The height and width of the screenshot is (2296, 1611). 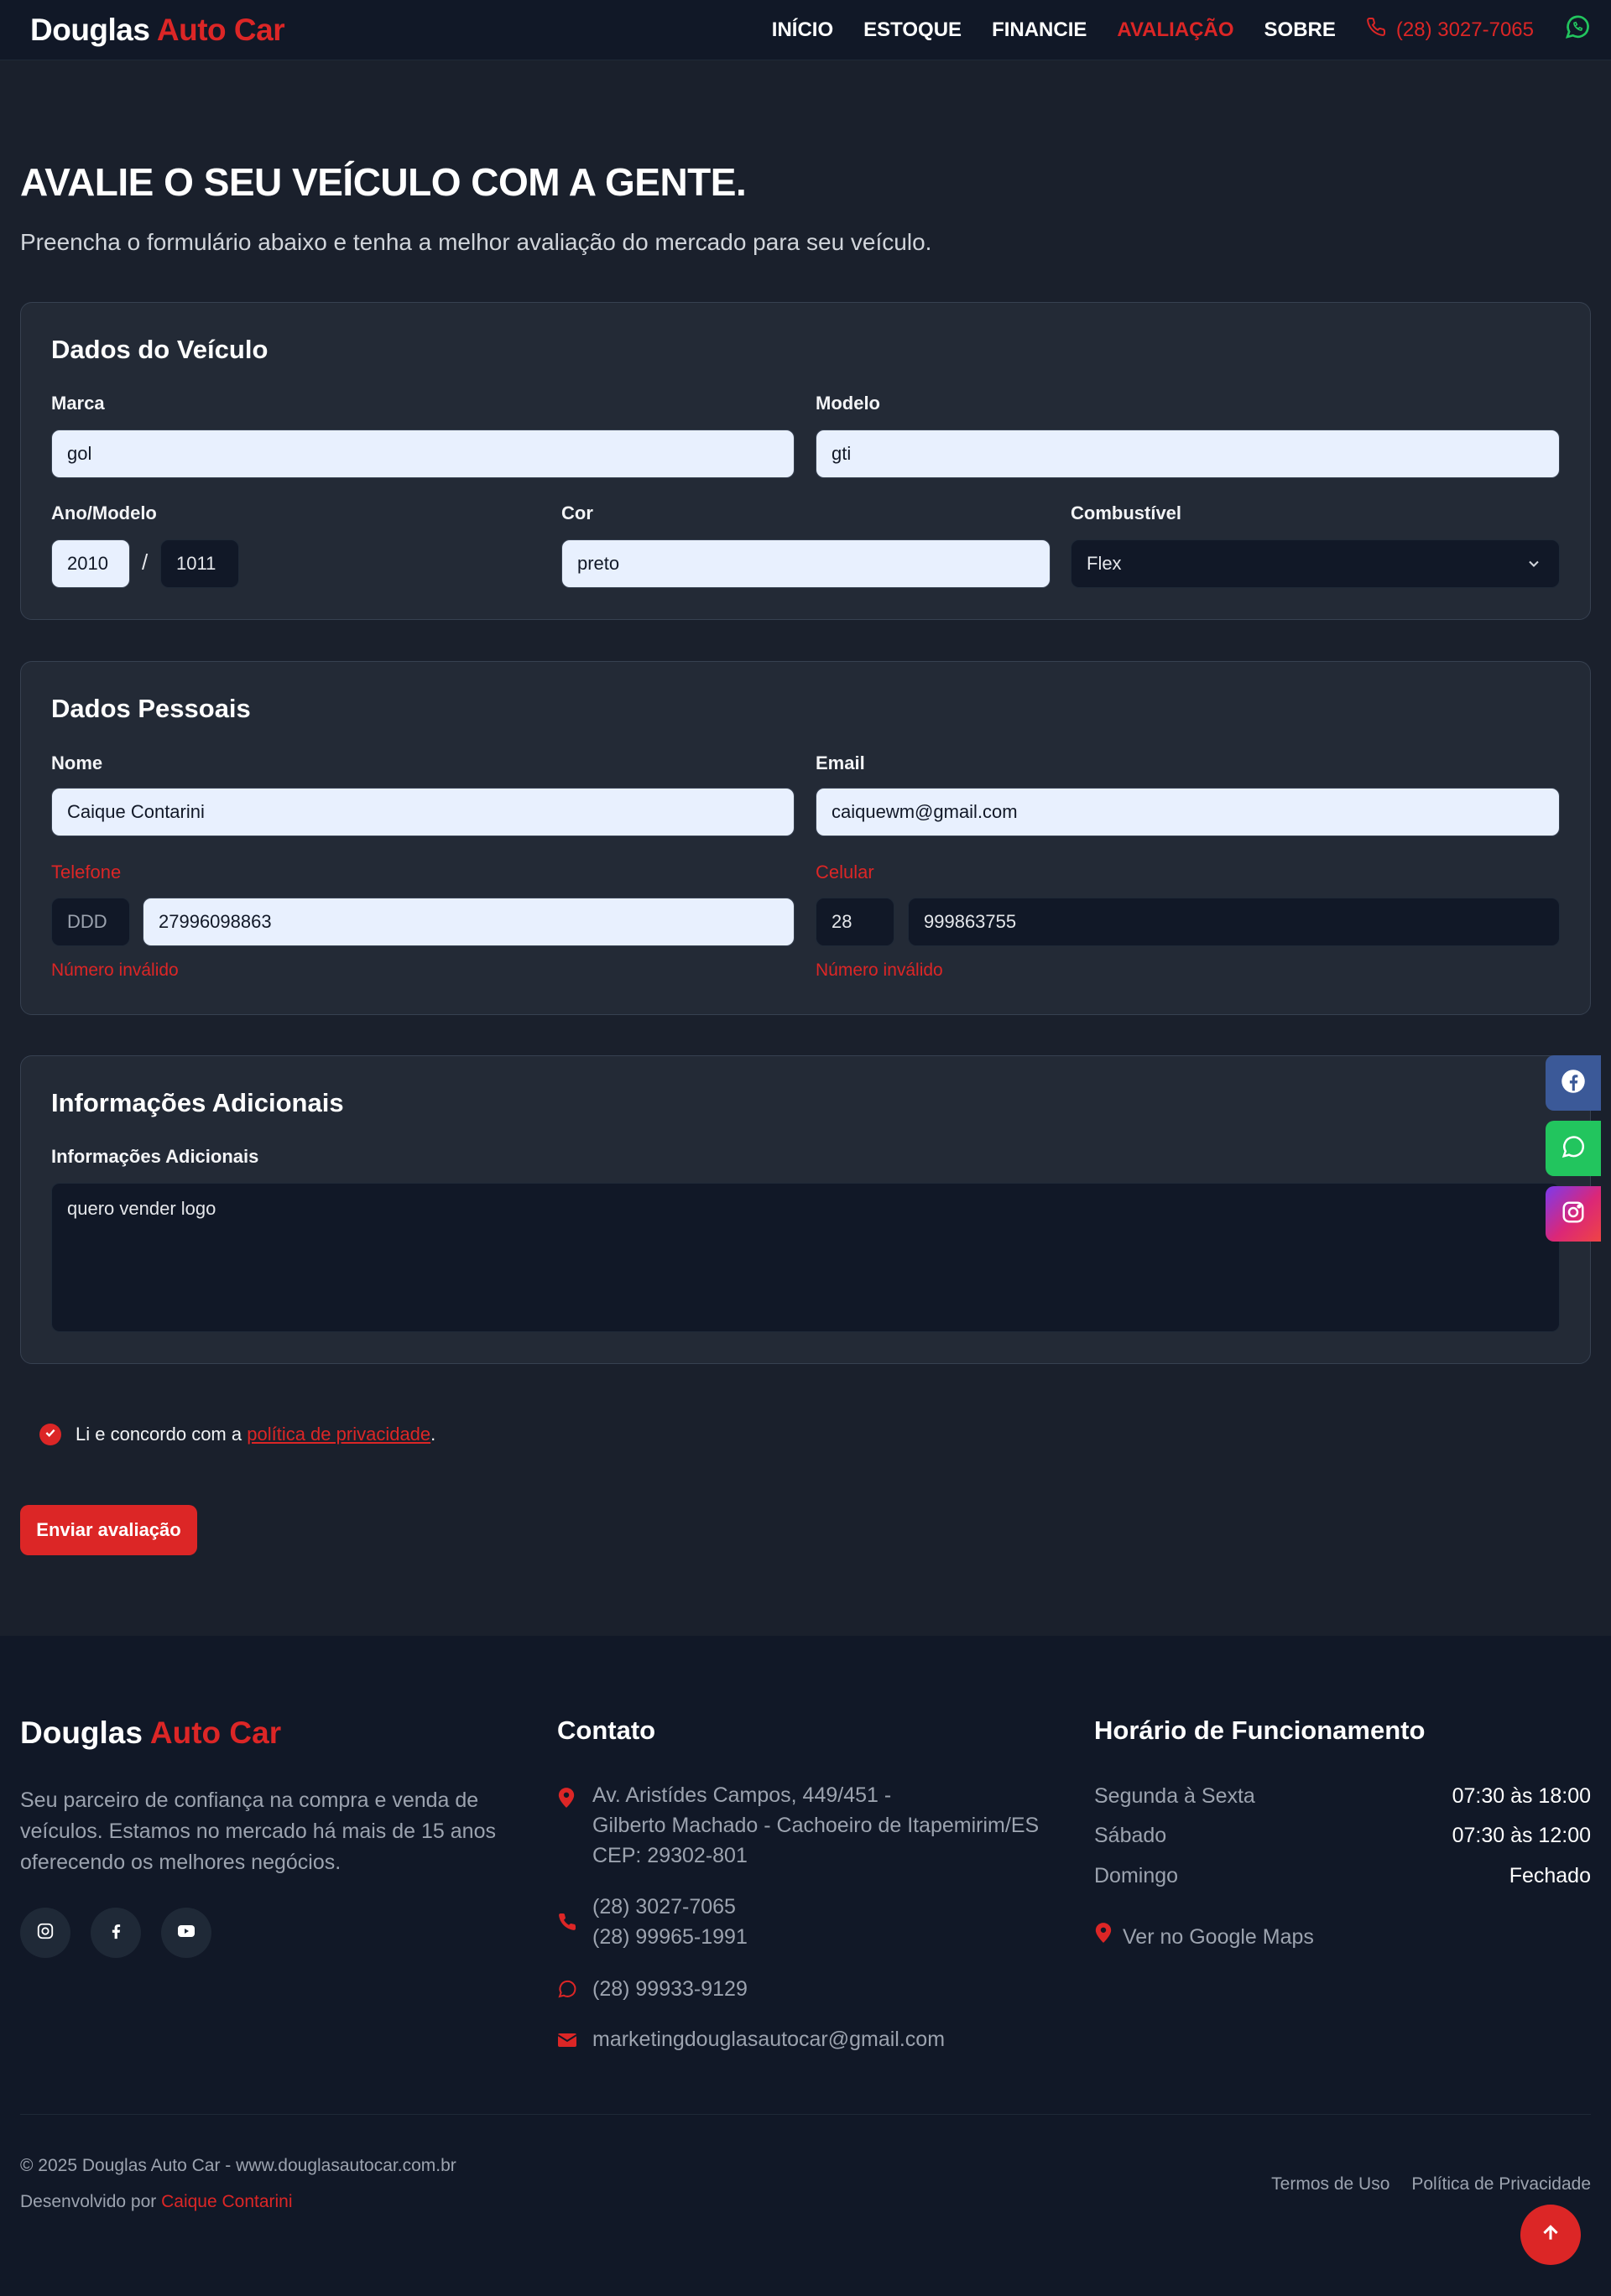 What do you see at coordinates (670, 1907) in the screenshot?
I see `footer-phone-1: (28) 3027-7065` at bounding box center [670, 1907].